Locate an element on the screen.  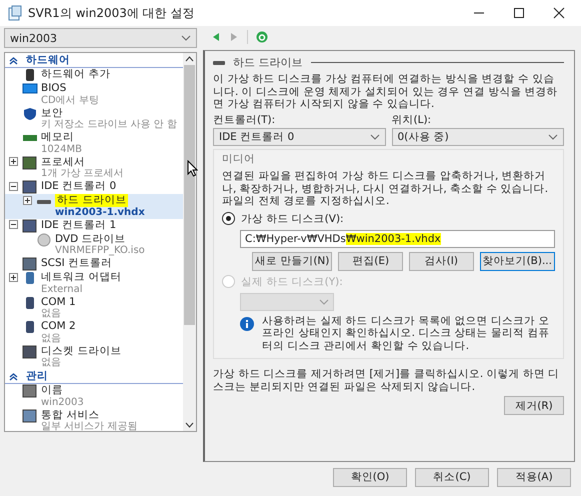
location-label: 위치(L): is located at coordinates (412, 120).